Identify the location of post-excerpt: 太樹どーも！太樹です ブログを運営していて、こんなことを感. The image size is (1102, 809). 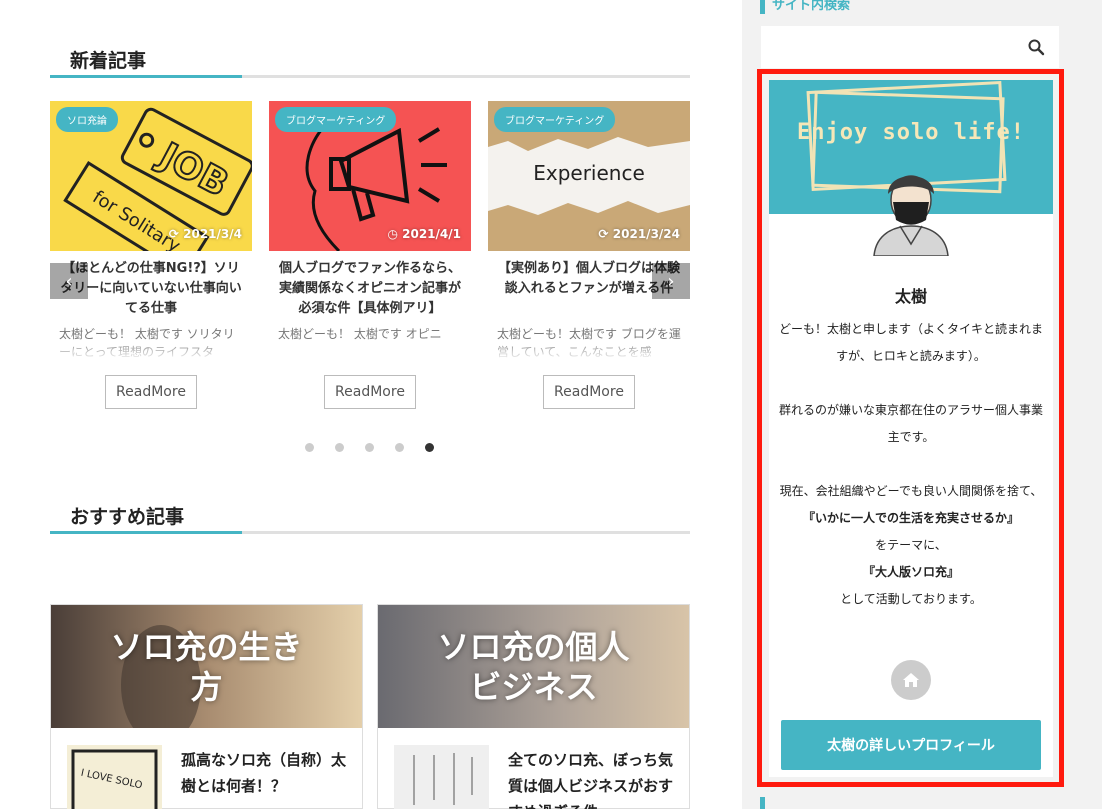
(589, 343).